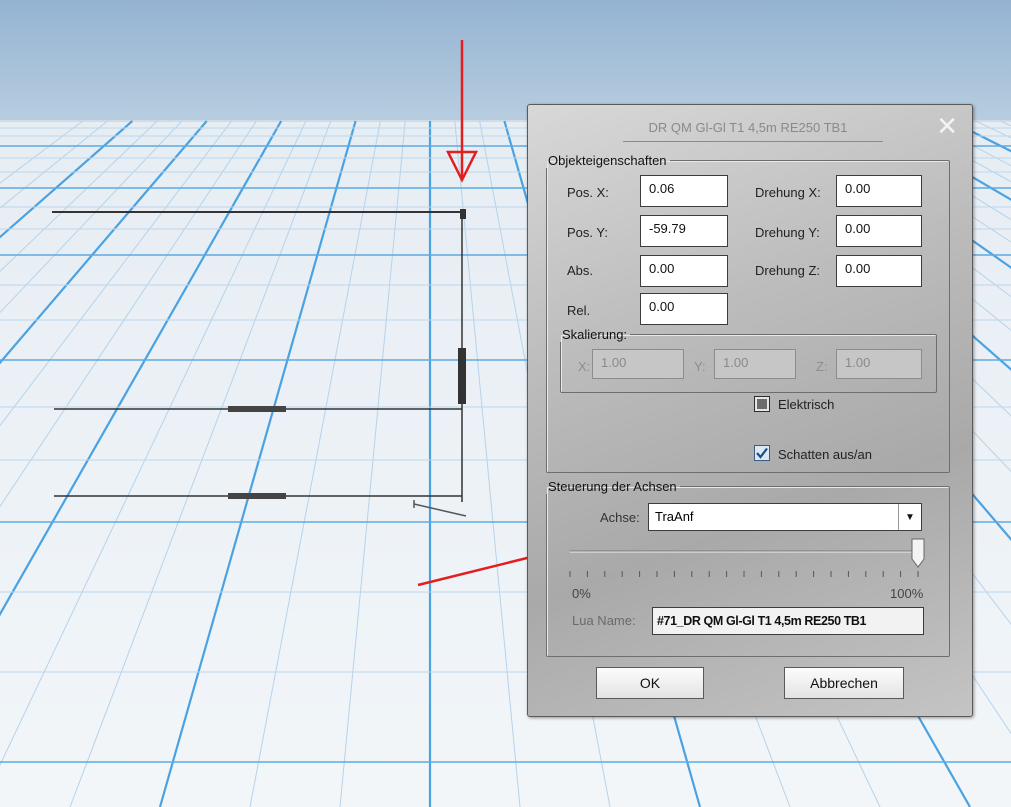 The image size is (1011, 807). What do you see at coordinates (595, 334) in the screenshot?
I see `scaling-legend: Skalierung:` at bounding box center [595, 334].